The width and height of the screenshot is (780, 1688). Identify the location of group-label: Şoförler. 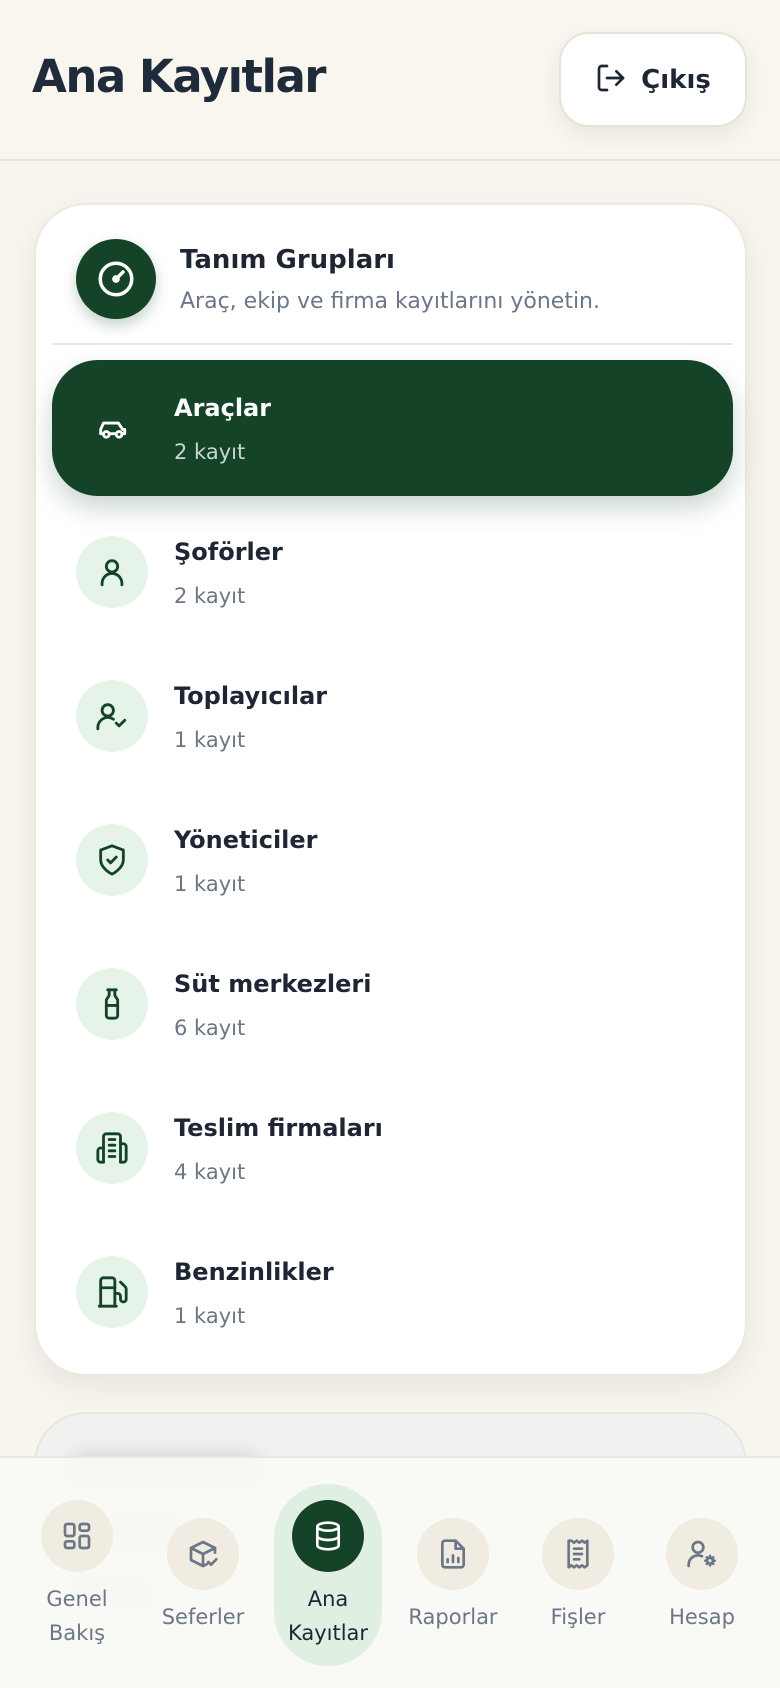
(228, 552).